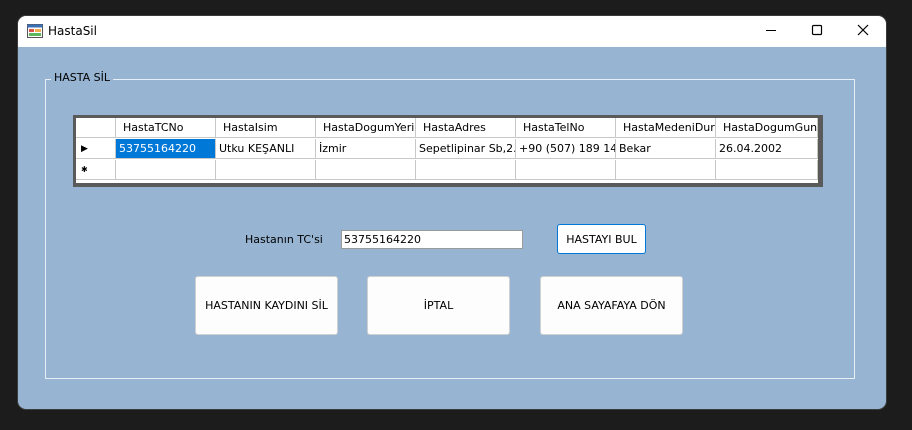 This screenshot has height=430, width=912. I want to click on close-button, so click(863, 31).